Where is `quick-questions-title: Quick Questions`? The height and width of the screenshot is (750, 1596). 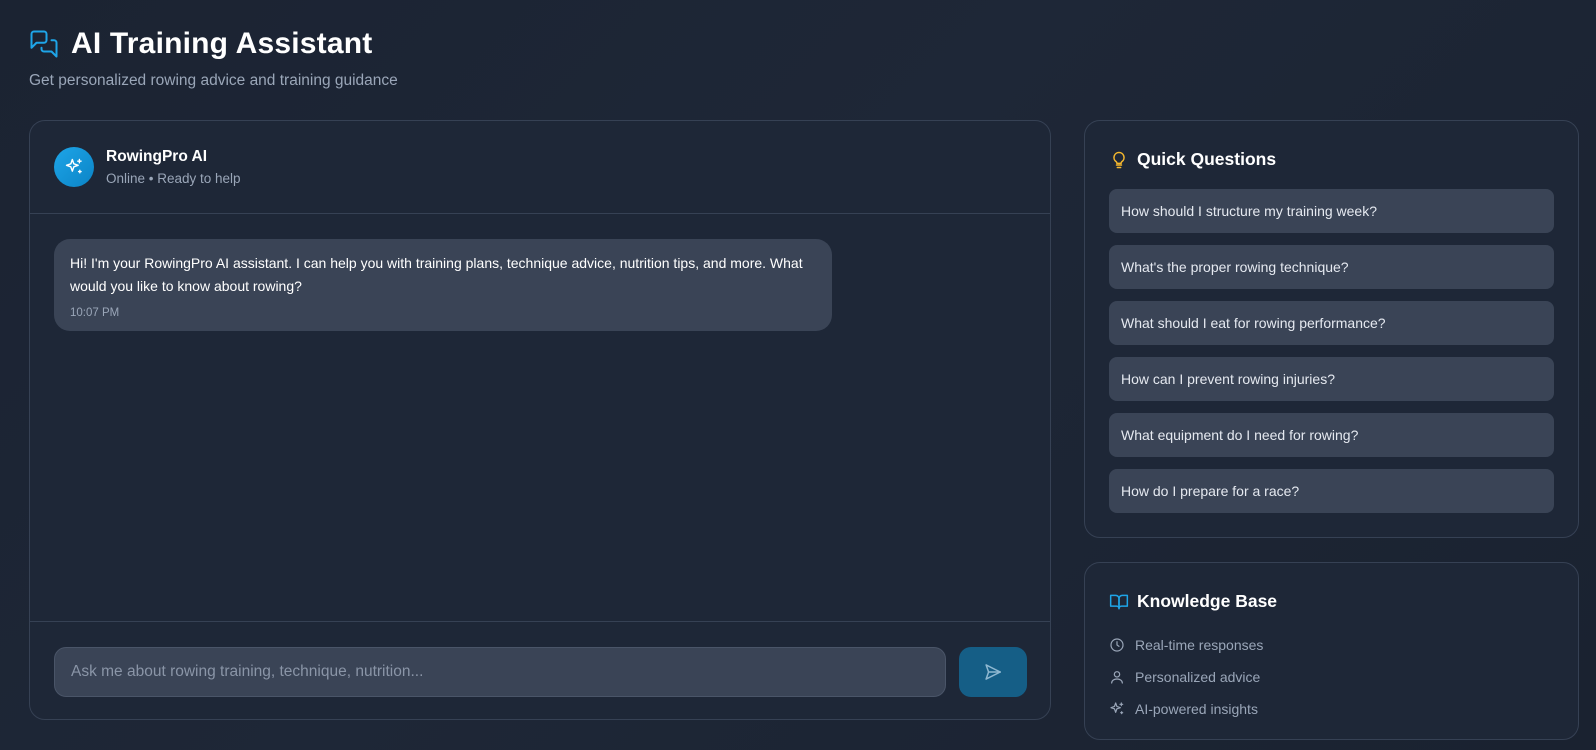
quick-questions-title: Quick Questions is located at coordinates (1207, 159).